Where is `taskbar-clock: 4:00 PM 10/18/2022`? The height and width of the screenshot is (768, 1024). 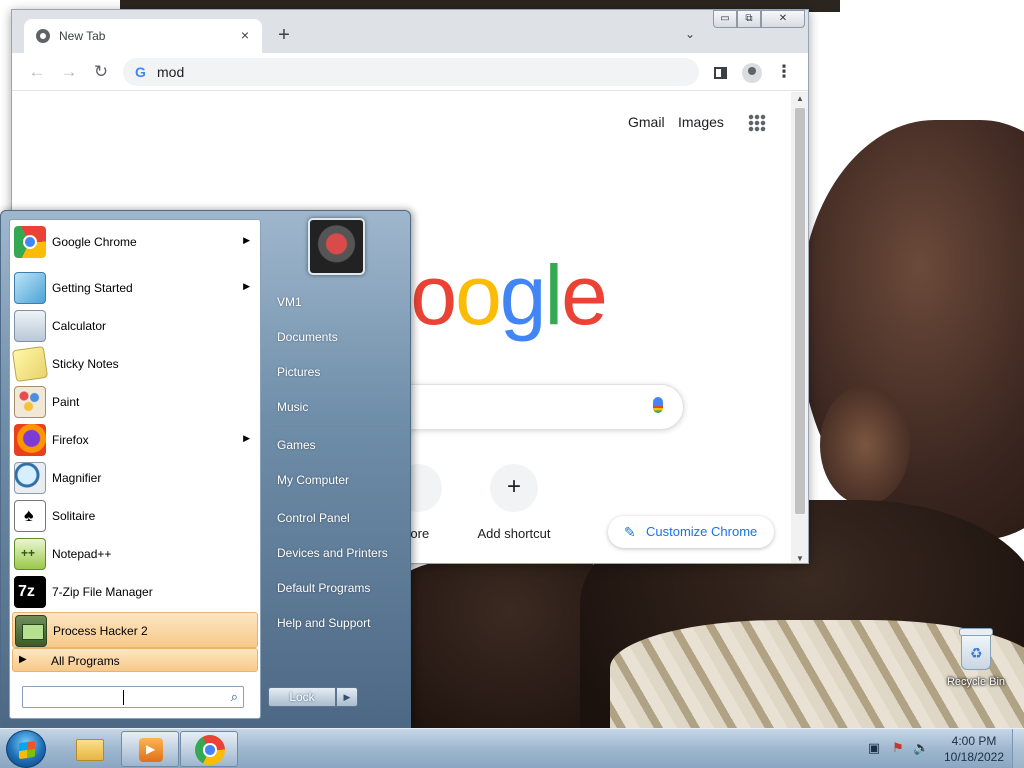
taskbar-clock: 4:00 PM 10/18/2022 is located at coordinates (974, 749).